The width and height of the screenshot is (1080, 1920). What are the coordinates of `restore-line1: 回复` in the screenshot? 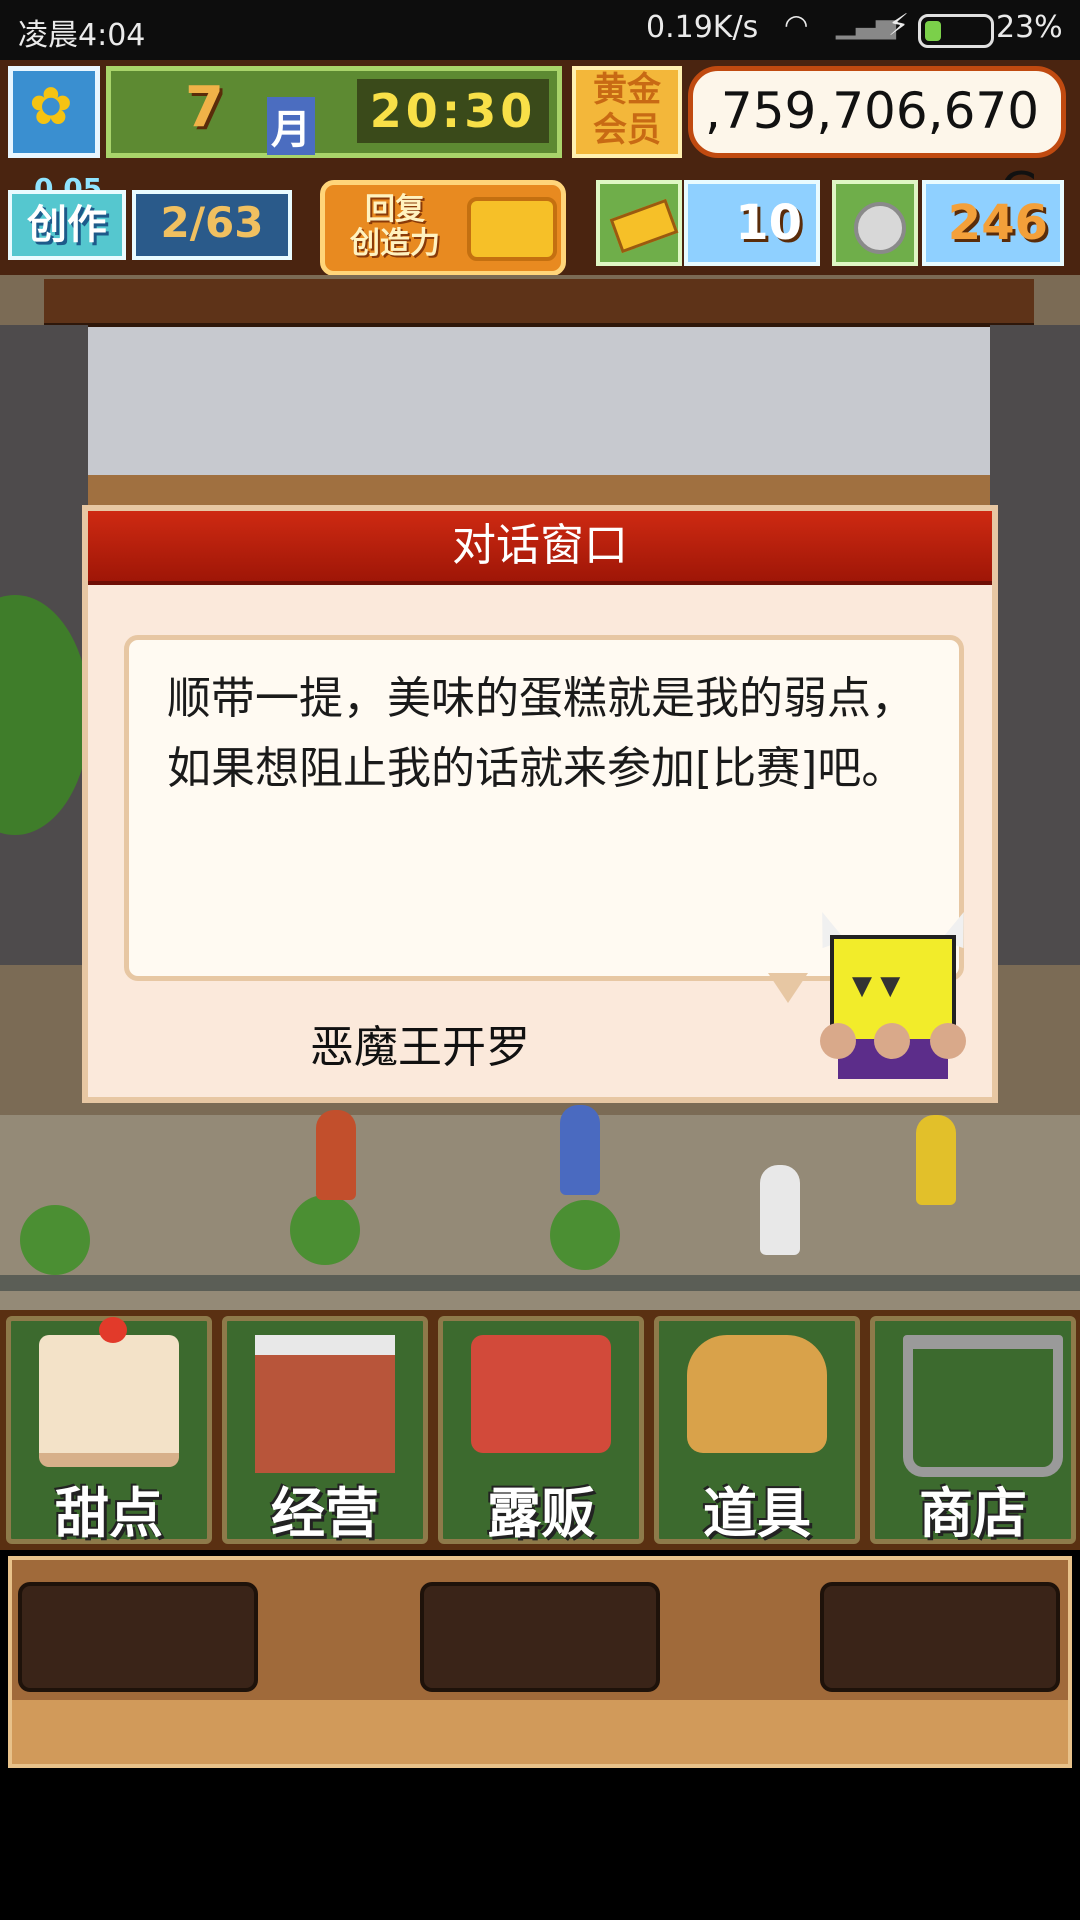 It's located at (395, 209).